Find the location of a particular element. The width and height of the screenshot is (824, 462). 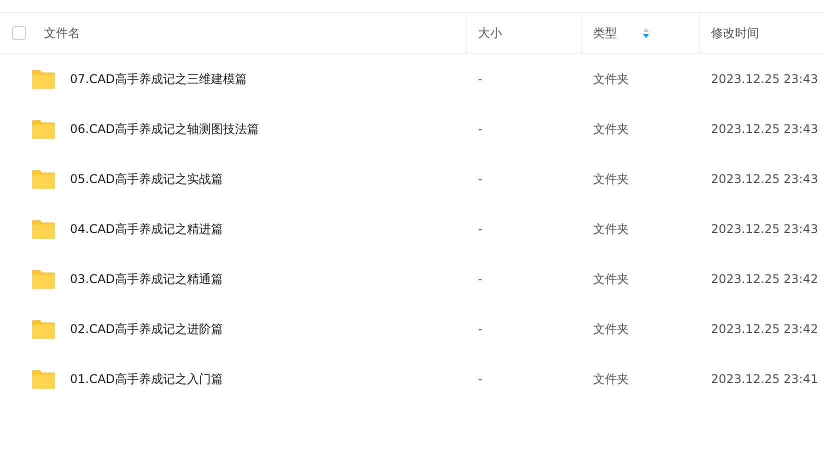

file-name: 06.CAD高手养成记之轴测图技法篇 is located at coordinates (164, 129).